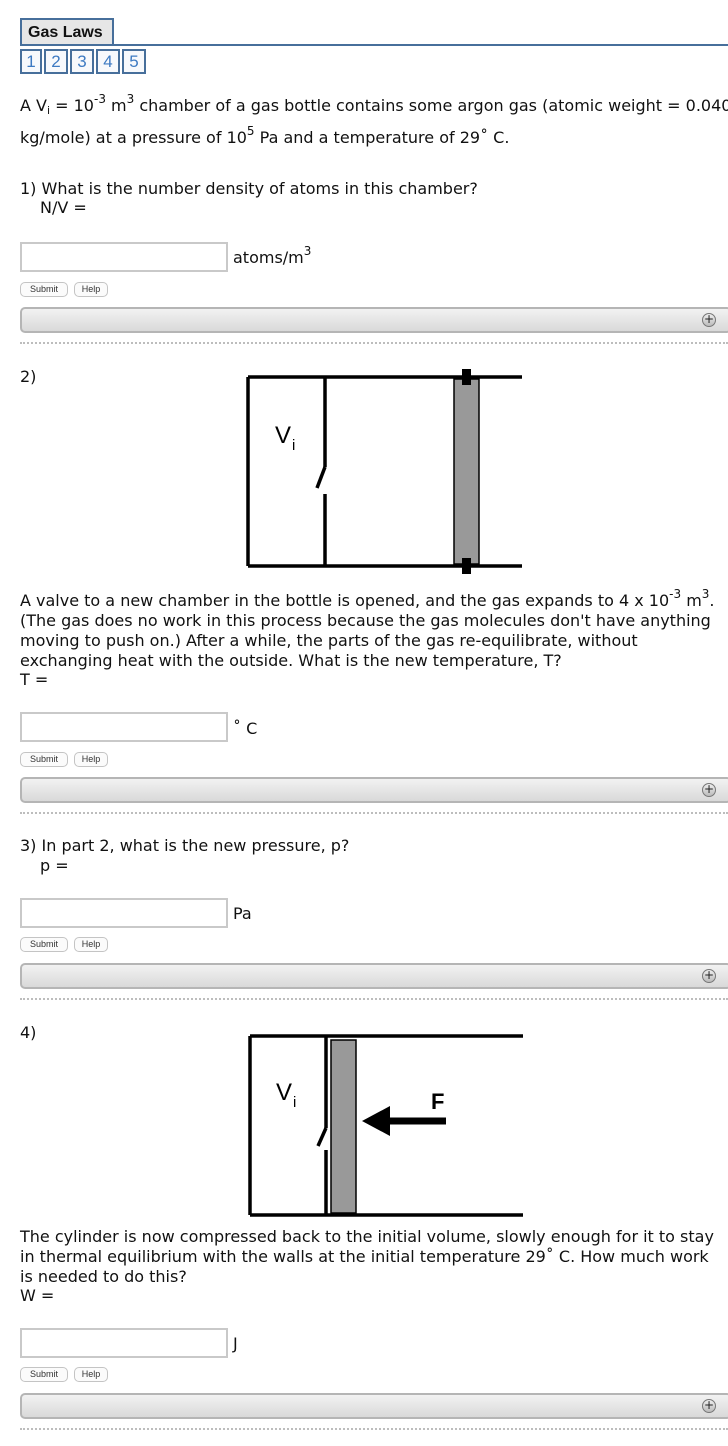  I want to click on cylinder-walls, so click(384, 471).